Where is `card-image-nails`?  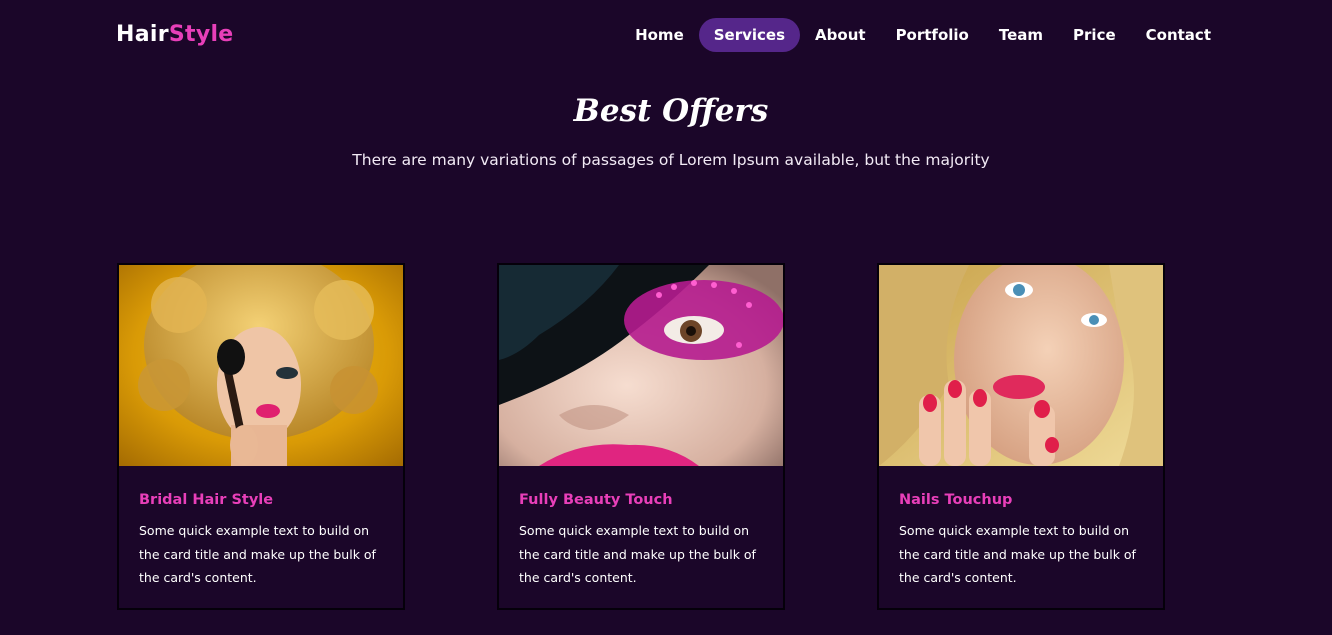
card-image-nails is located at coordinates (1021, 365).